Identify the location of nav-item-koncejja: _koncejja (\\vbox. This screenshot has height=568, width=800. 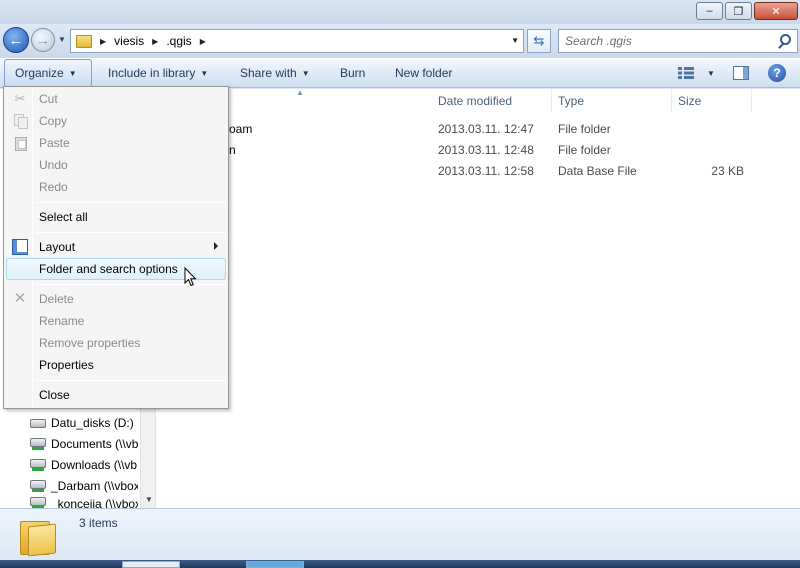
(84, 502).